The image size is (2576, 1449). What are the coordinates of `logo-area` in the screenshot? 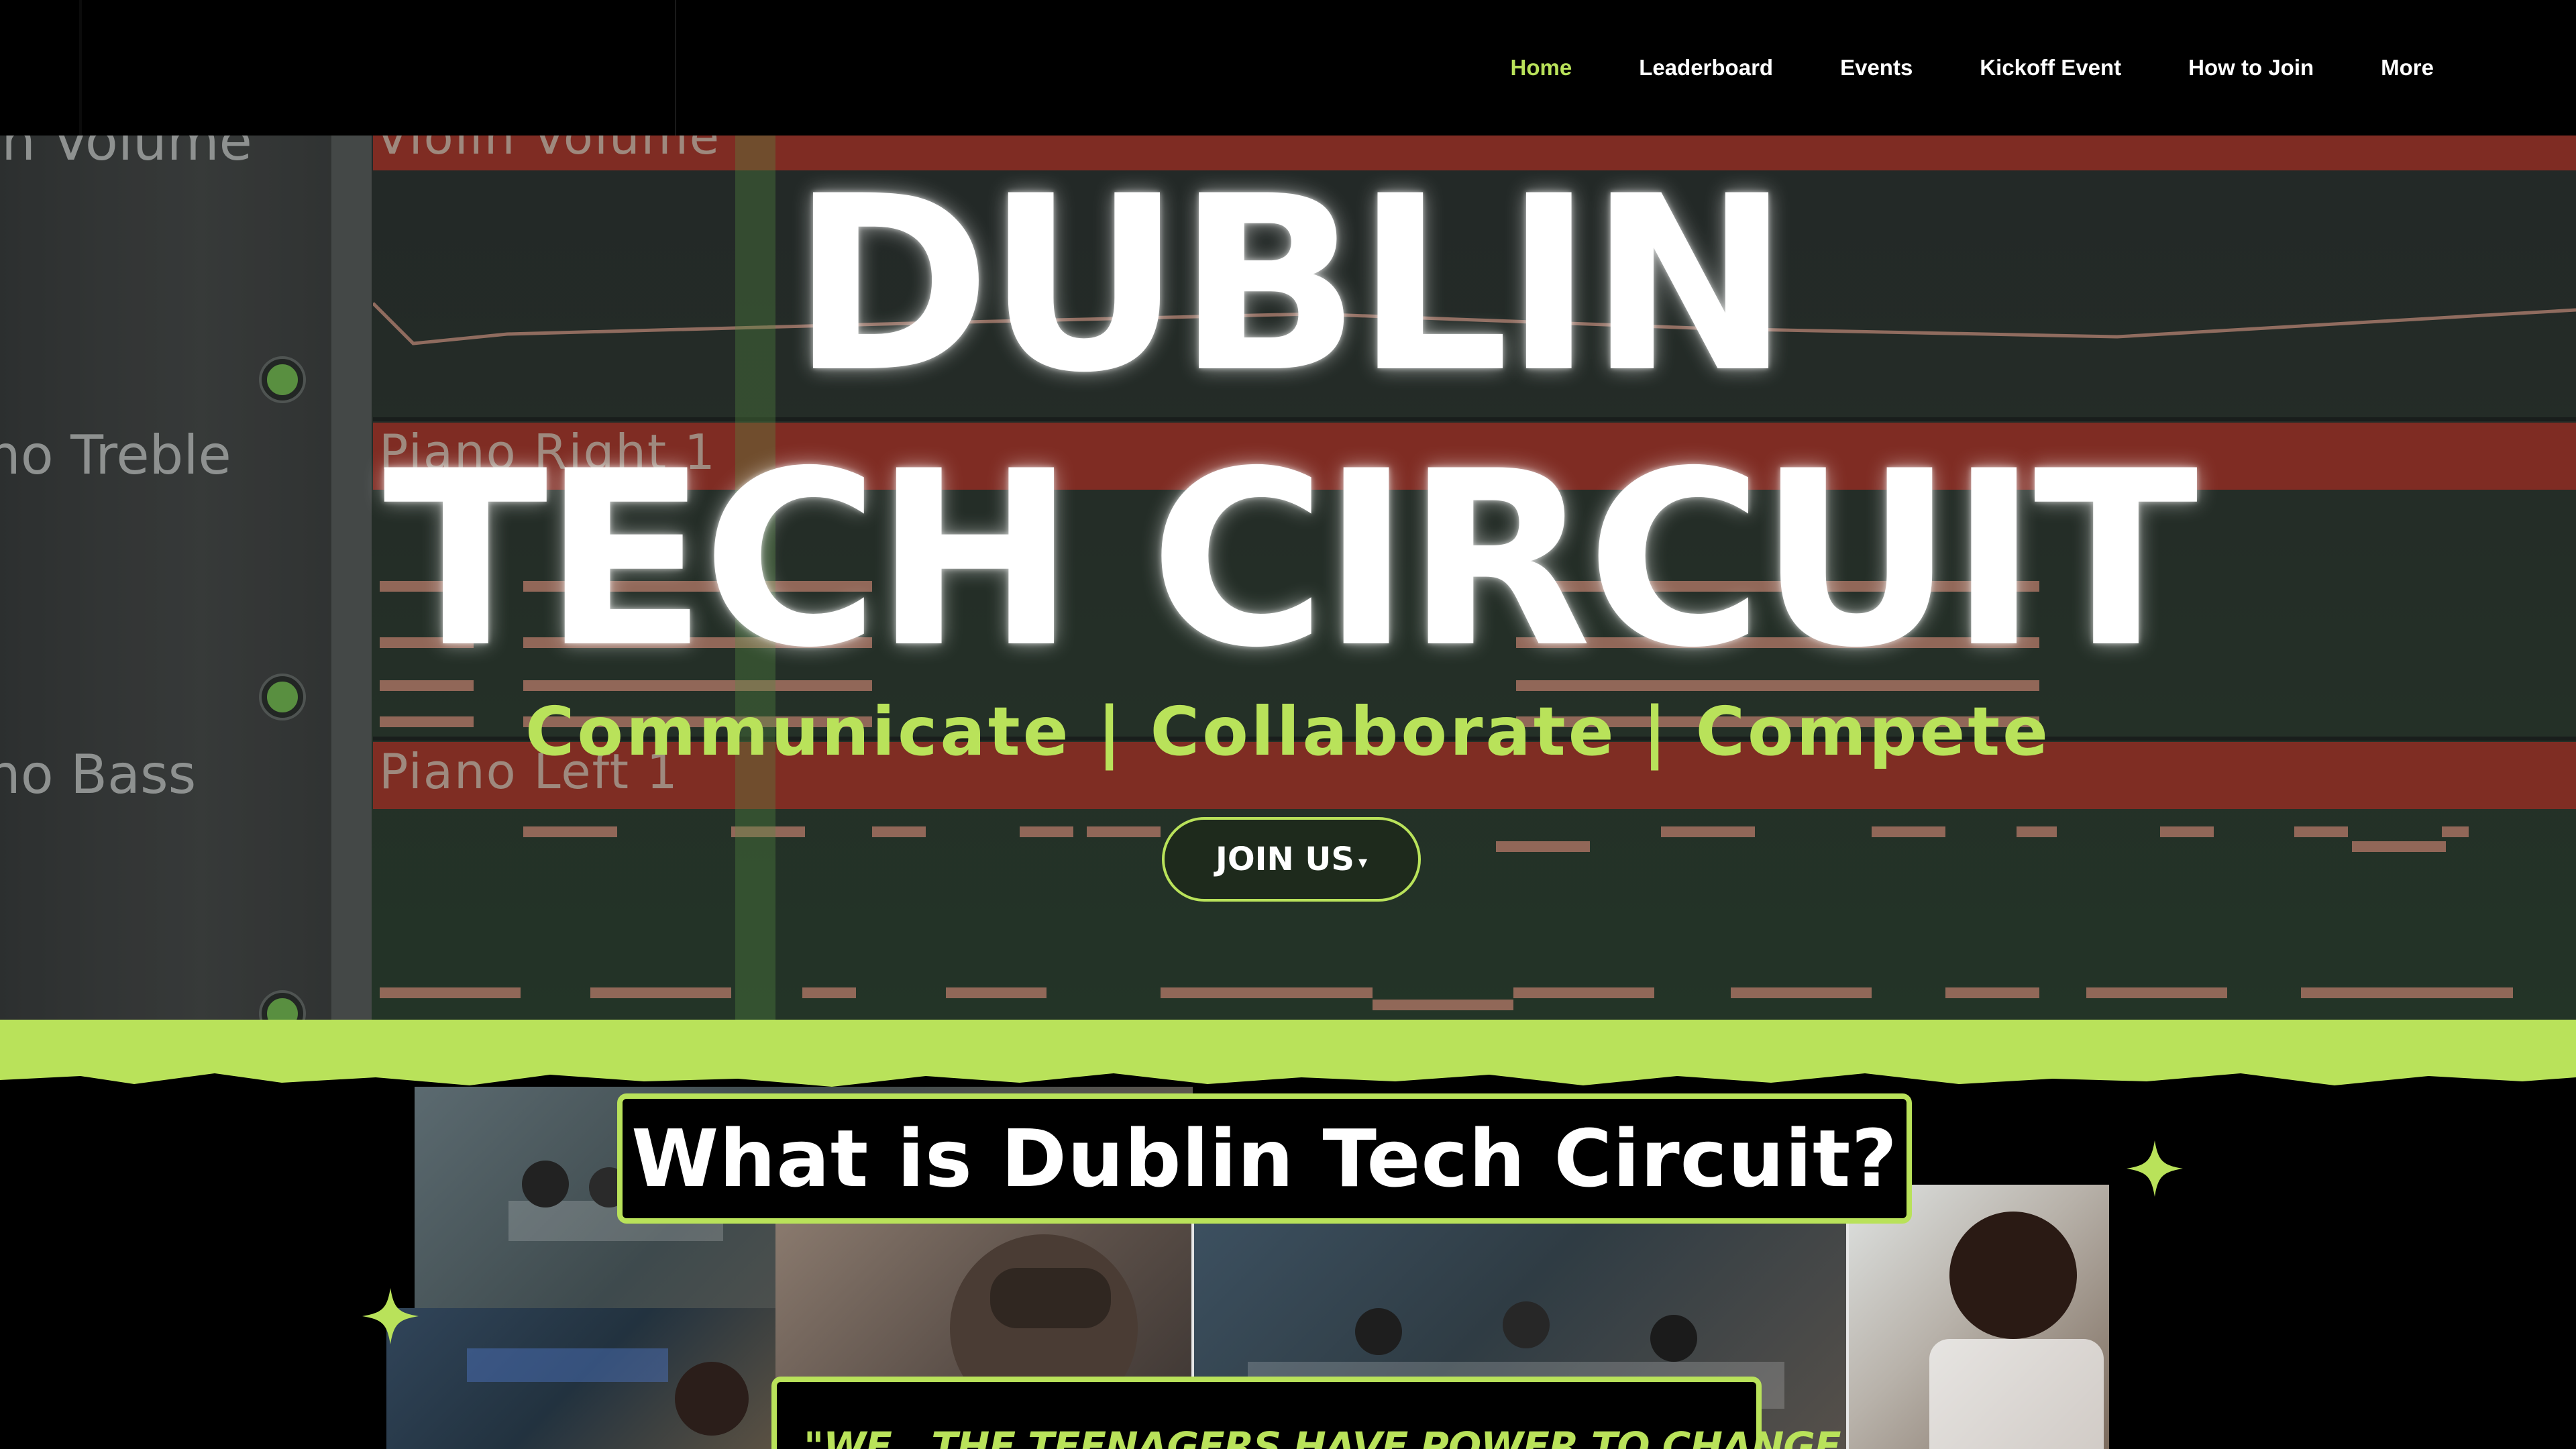 It's located at (338, 68).